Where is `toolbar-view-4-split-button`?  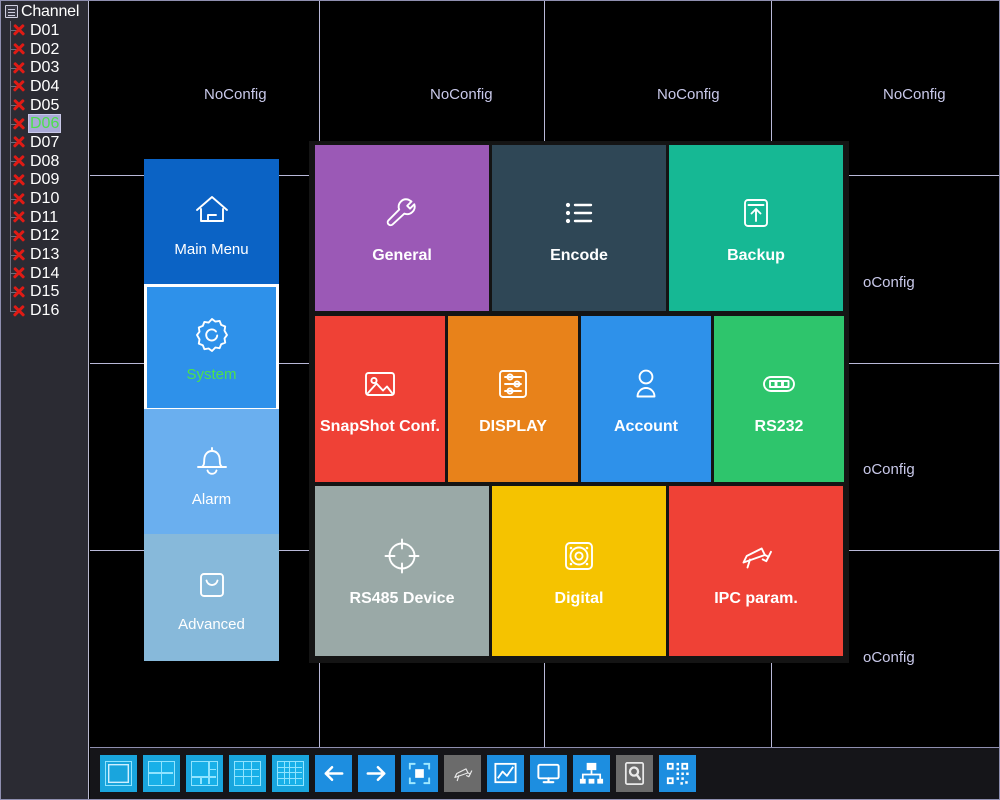 toolbar-view-4-split-button is located at coordinates (161, 773).